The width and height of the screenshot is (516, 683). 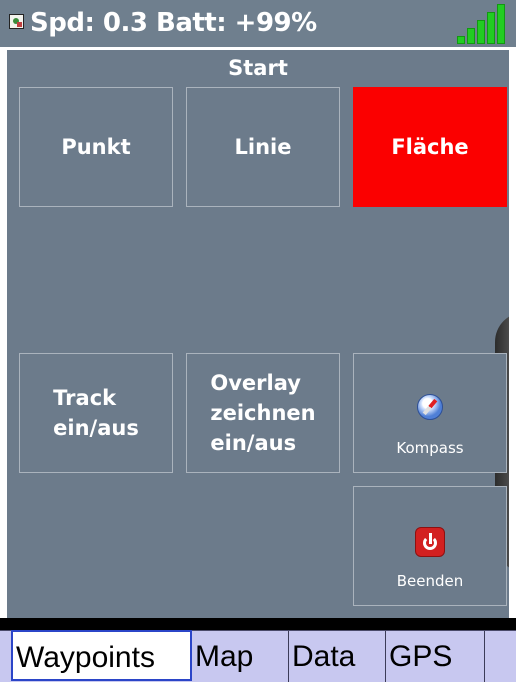 What do you see at coordinates (430, 542) in the screenshot?
I see `power-icon` at bounding box center [430, 542].